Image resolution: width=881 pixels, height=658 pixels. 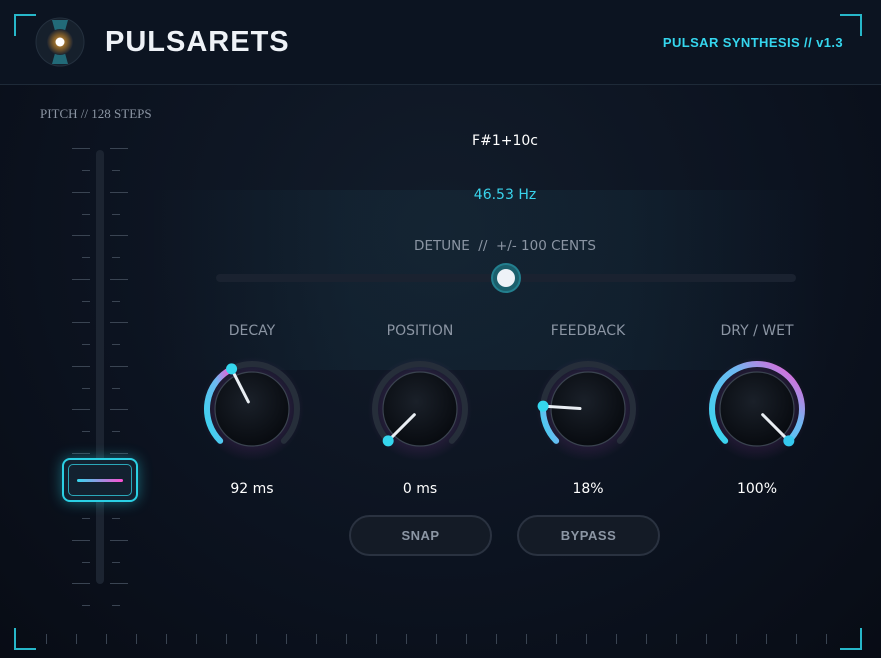 What do you see at coordinates (197, 42) in the screenshot?
I see `app-title: PULSARETS` at bounding box center [197, 42].